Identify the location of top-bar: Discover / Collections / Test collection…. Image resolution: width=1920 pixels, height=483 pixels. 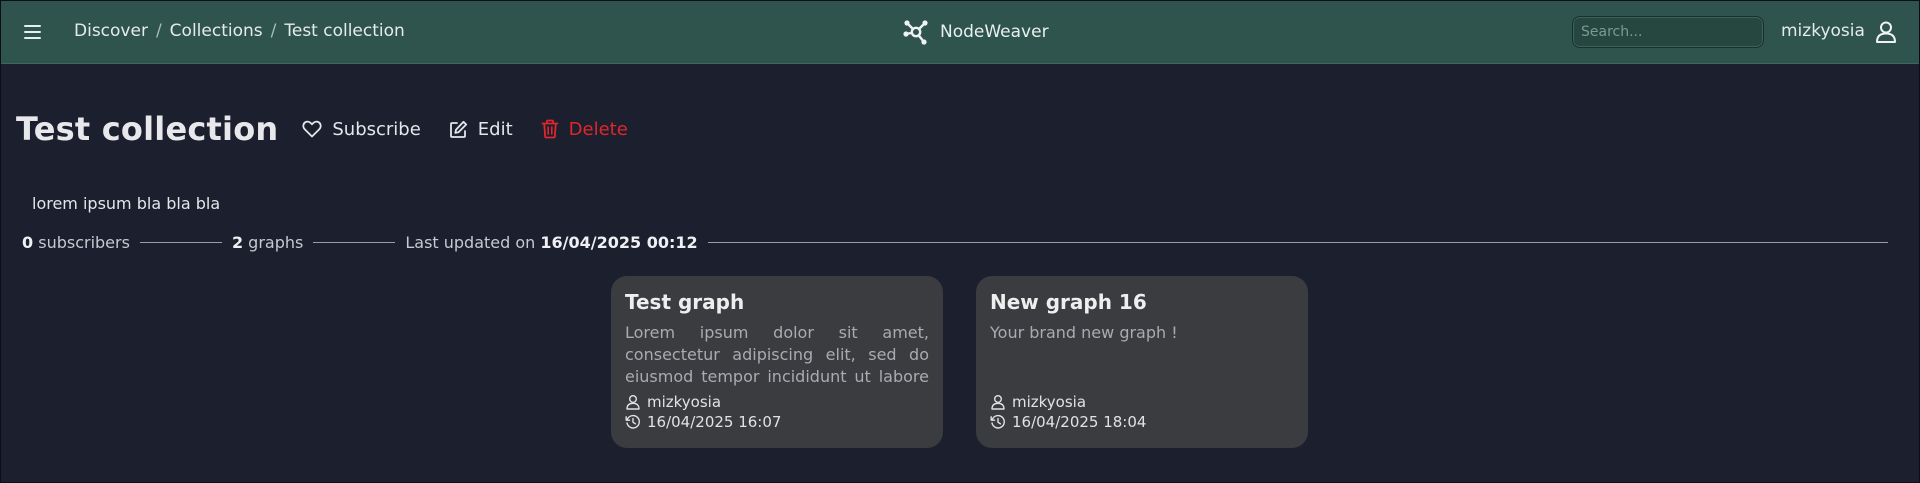
(960, 32).